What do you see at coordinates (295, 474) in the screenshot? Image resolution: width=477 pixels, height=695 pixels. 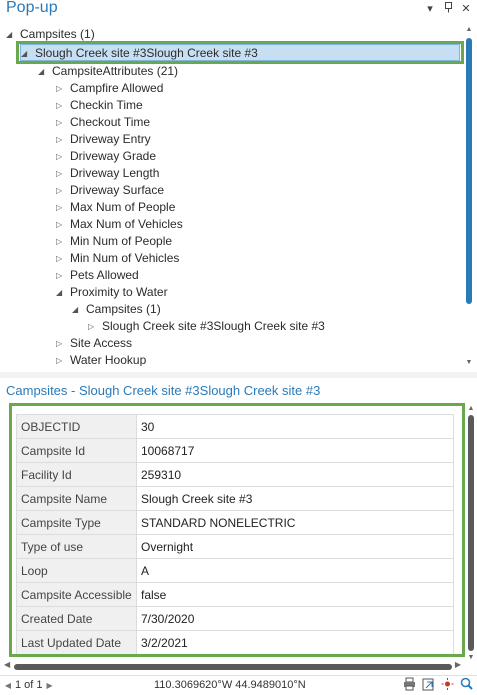 I see `field-value: 259310` at bounding box center [295, 474].